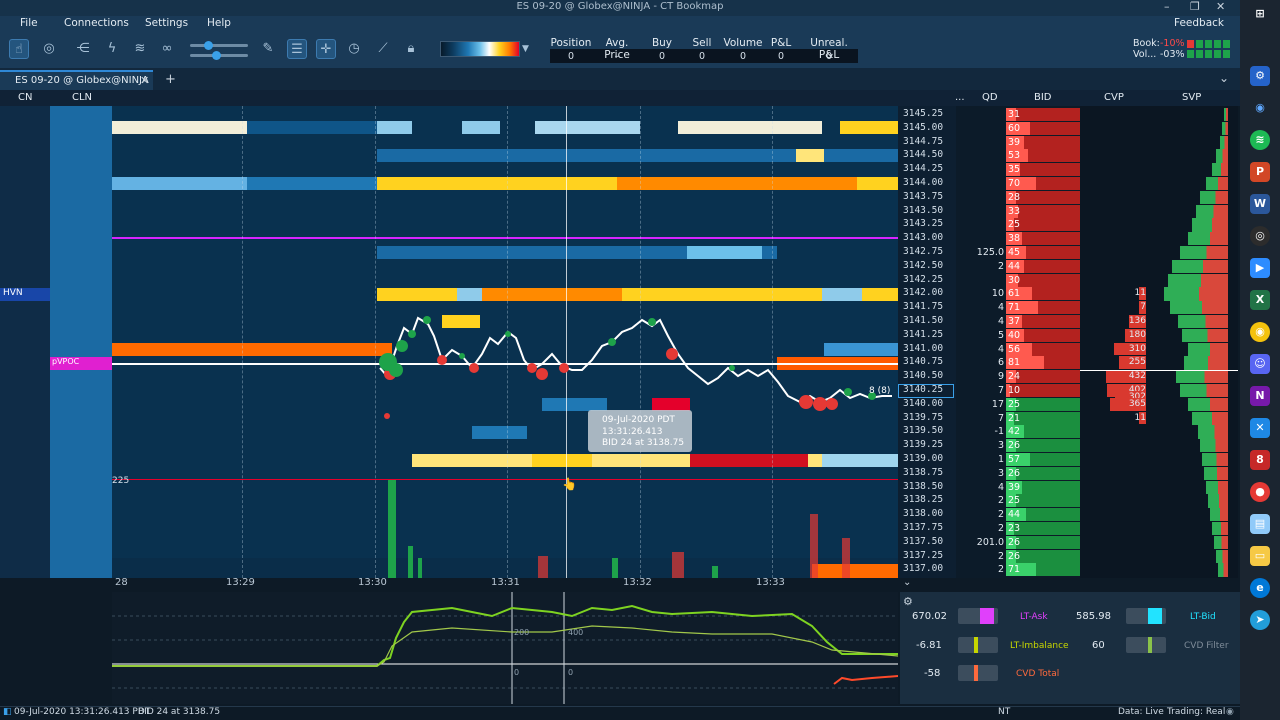 The image size is (1280, 720). Describe the element at coordinates (383, 49) in the screenshot. I see `chart-tool-icon: ⟋` at that location.